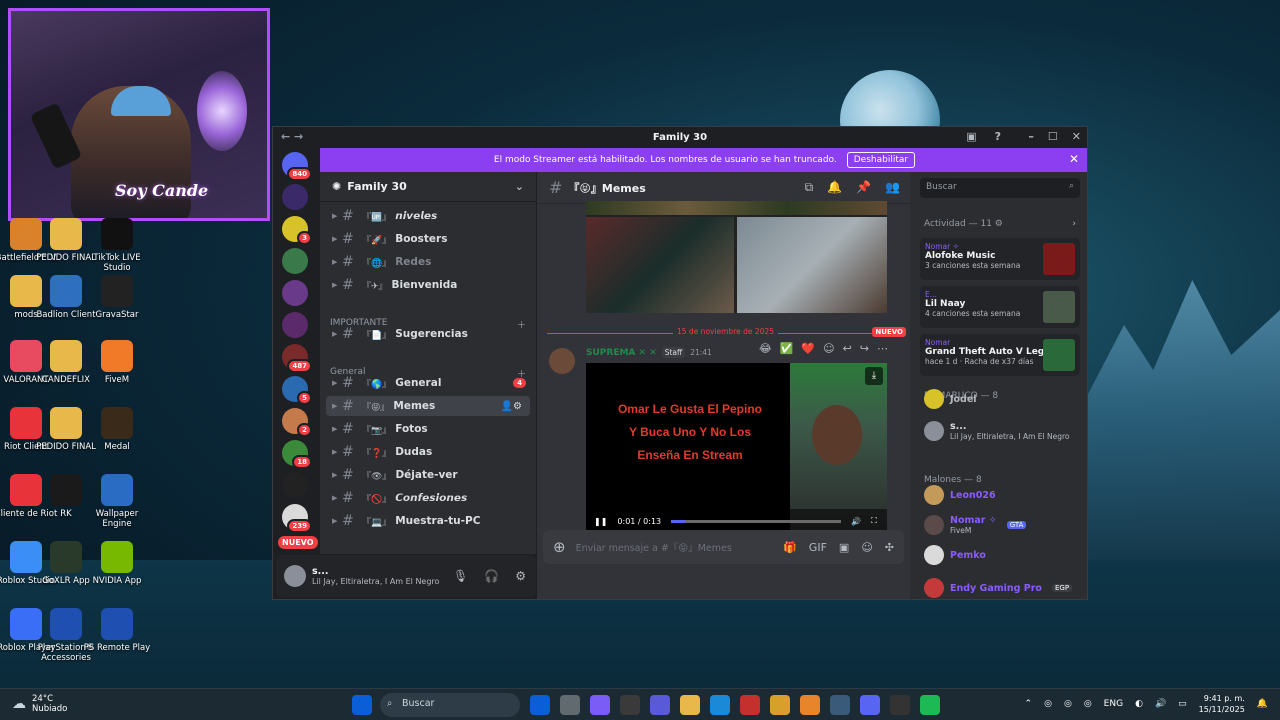  Describe the element at coordinates (450, 705) in the screenshot. I see `taskbar-search: ⌕ Buscar` at that location.